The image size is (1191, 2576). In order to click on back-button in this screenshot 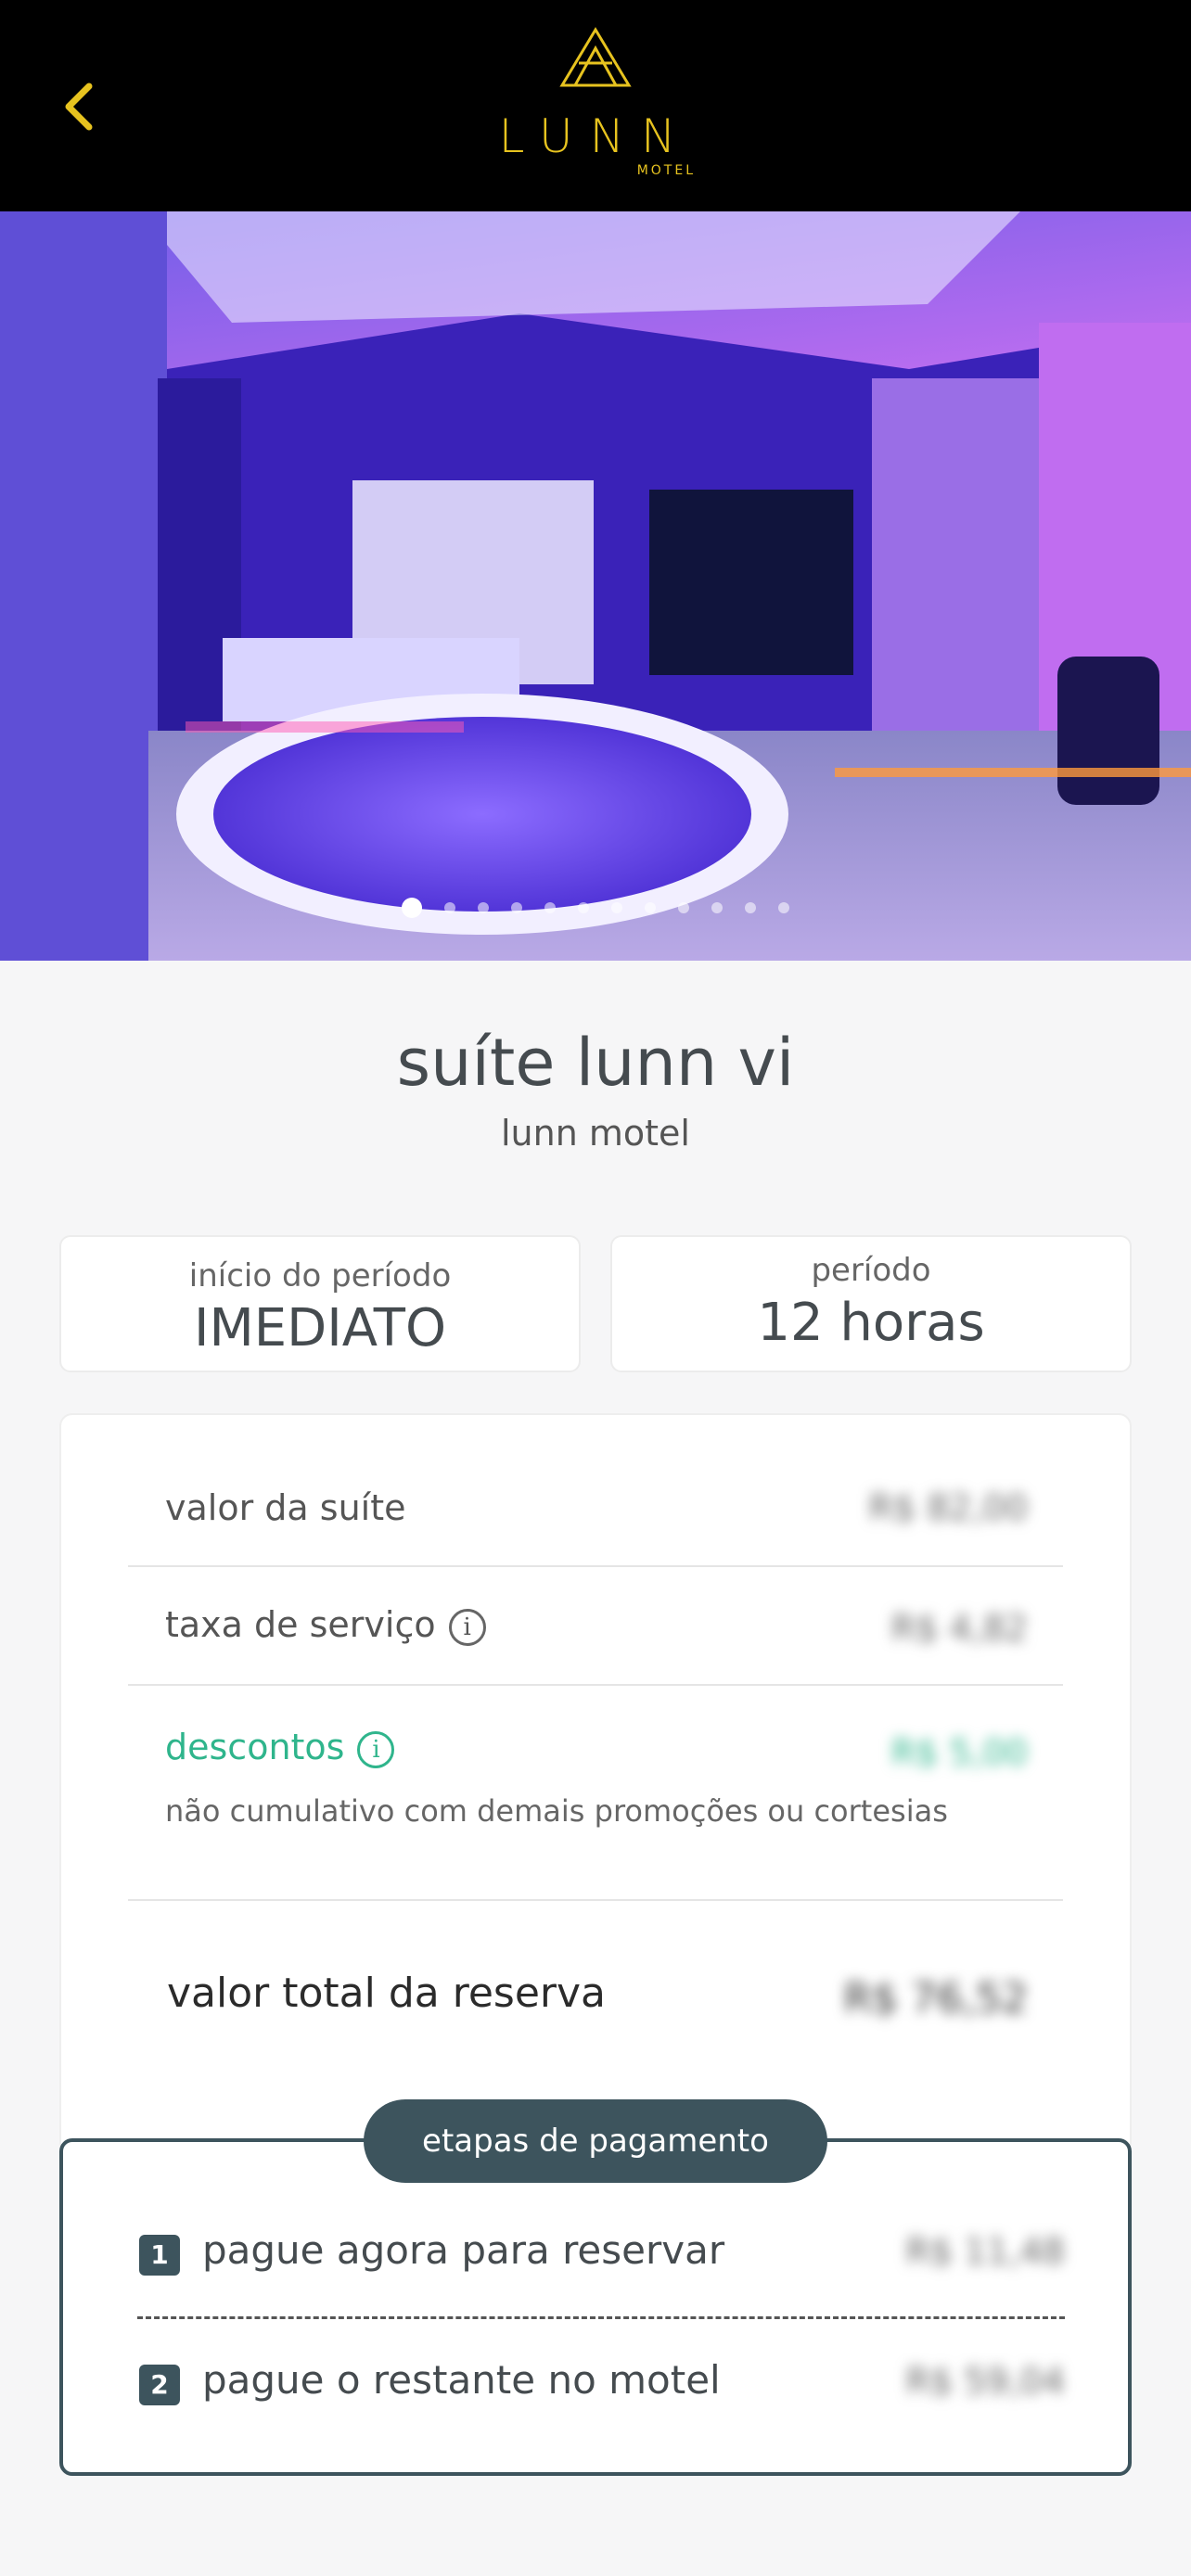, I will do `click(80, 107)`.